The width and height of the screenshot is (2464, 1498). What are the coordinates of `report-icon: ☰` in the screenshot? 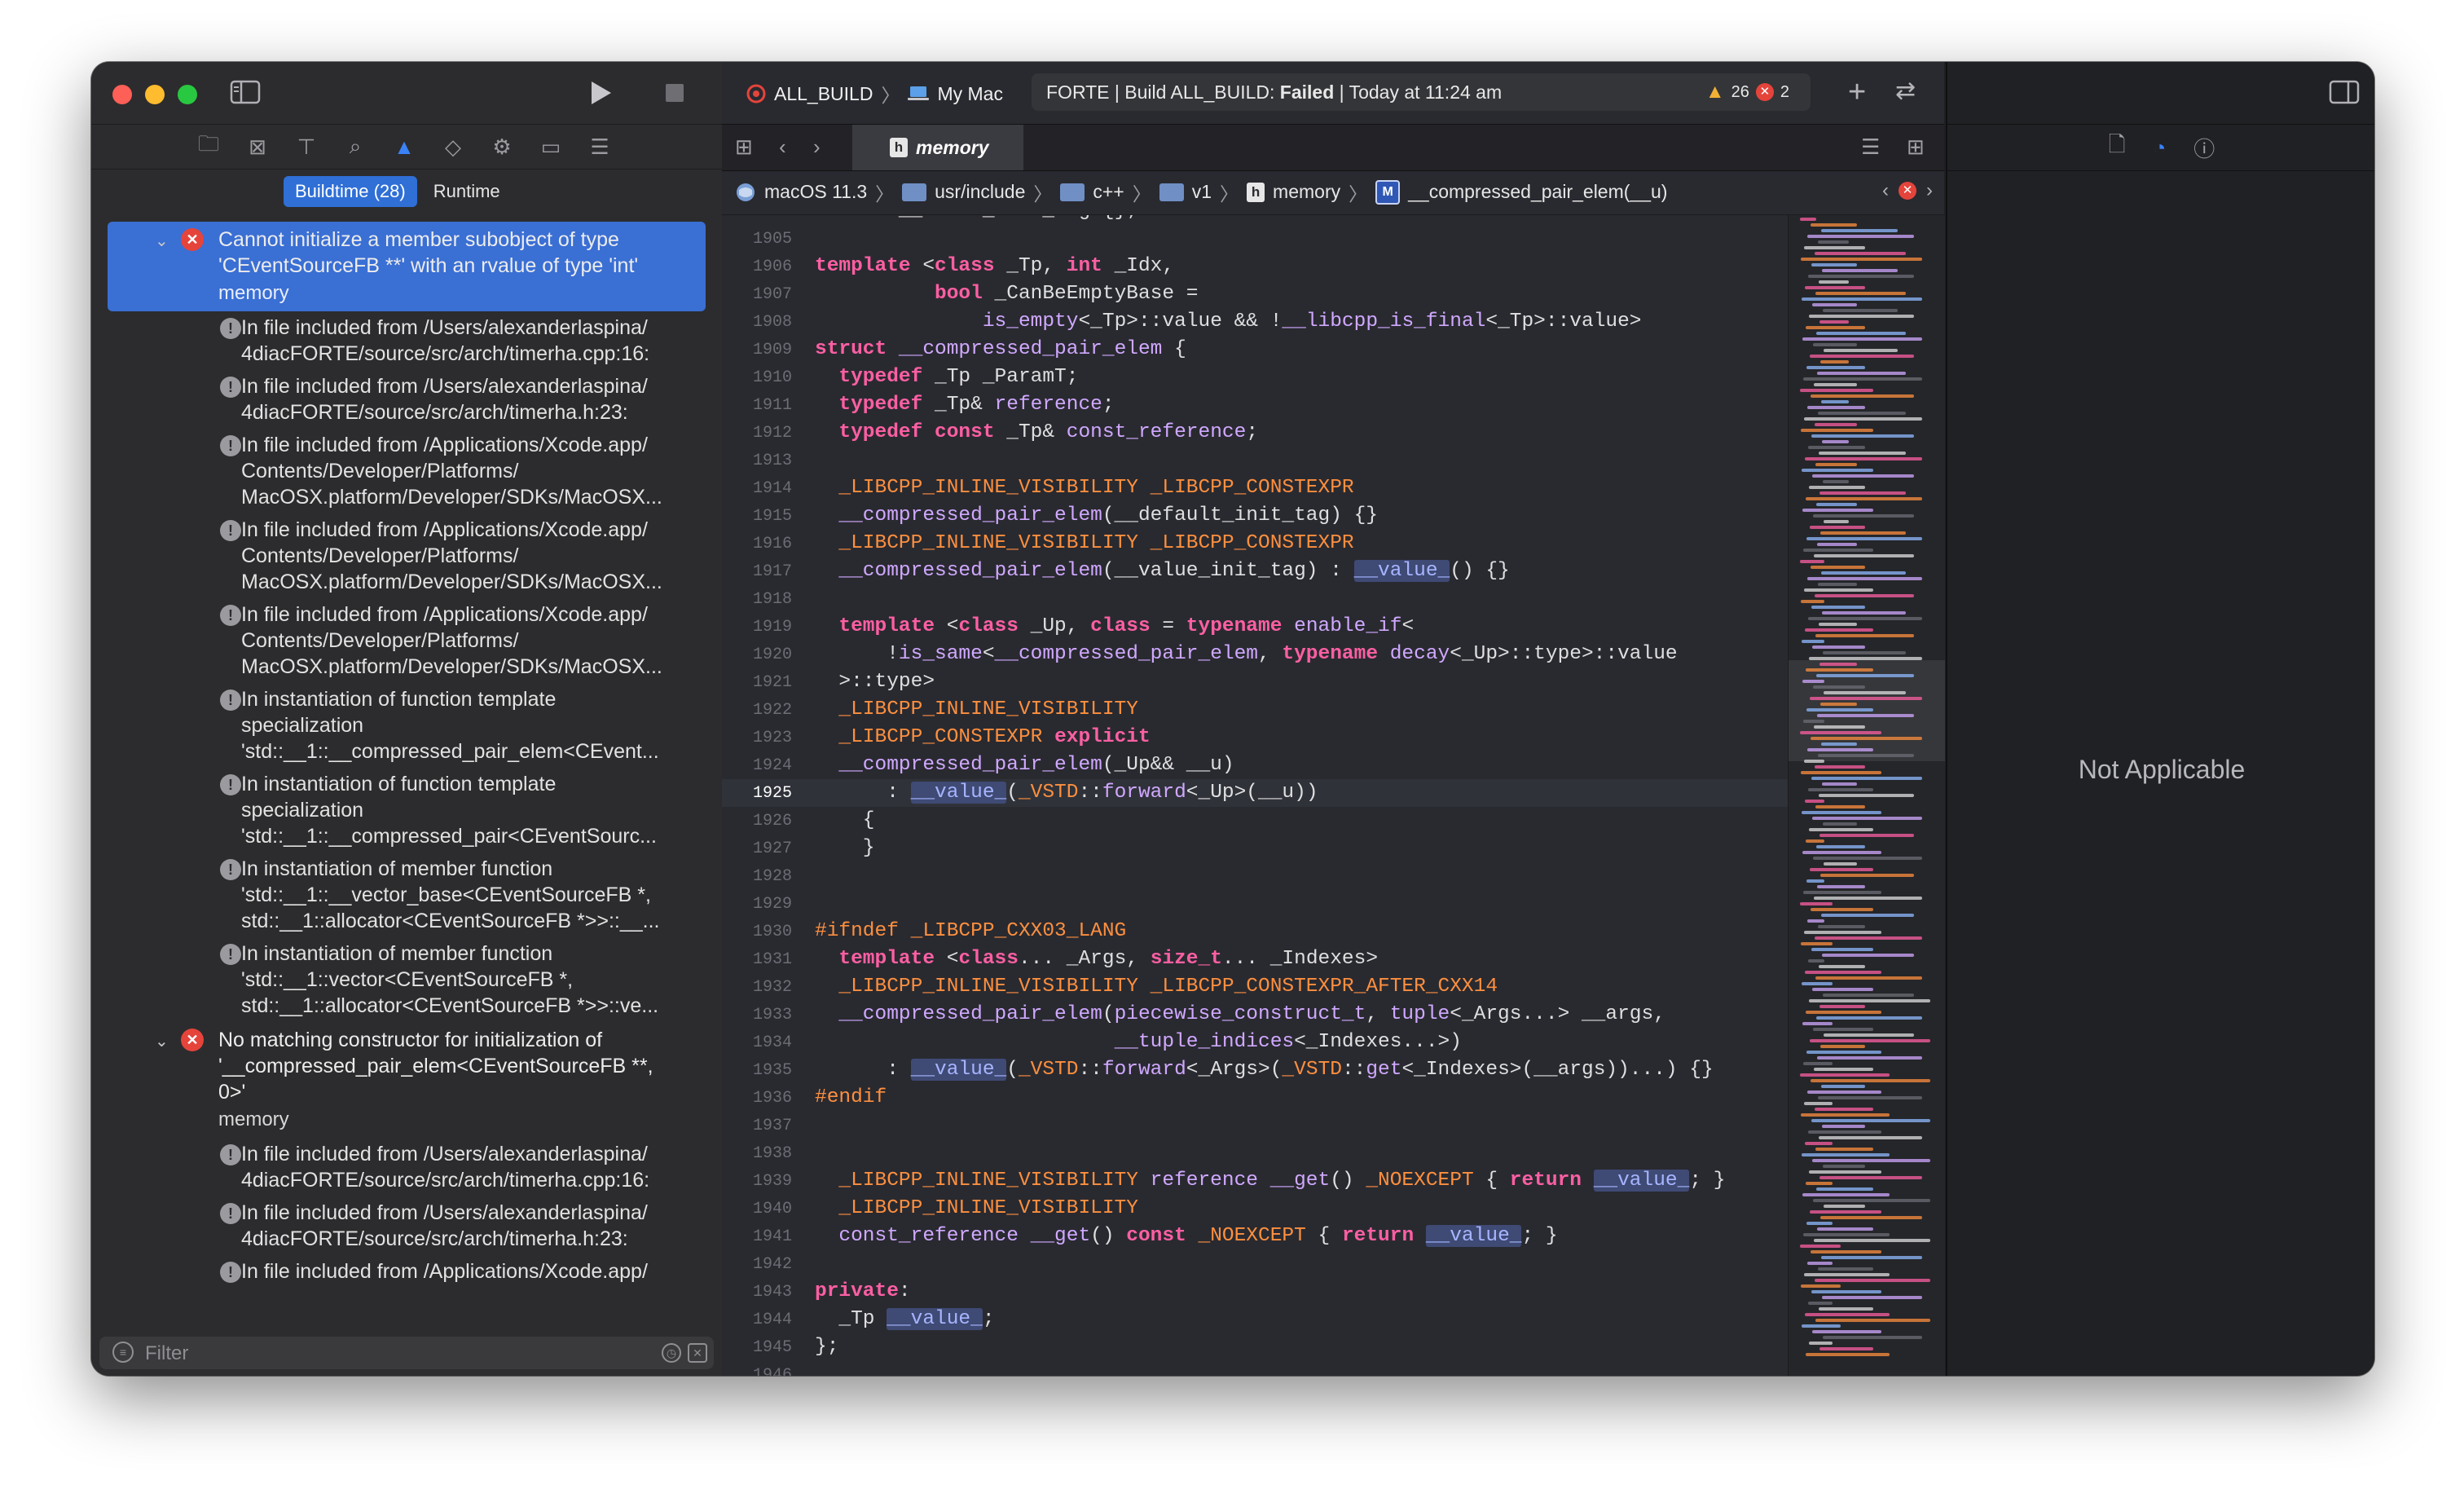 It's located at (600, 147).